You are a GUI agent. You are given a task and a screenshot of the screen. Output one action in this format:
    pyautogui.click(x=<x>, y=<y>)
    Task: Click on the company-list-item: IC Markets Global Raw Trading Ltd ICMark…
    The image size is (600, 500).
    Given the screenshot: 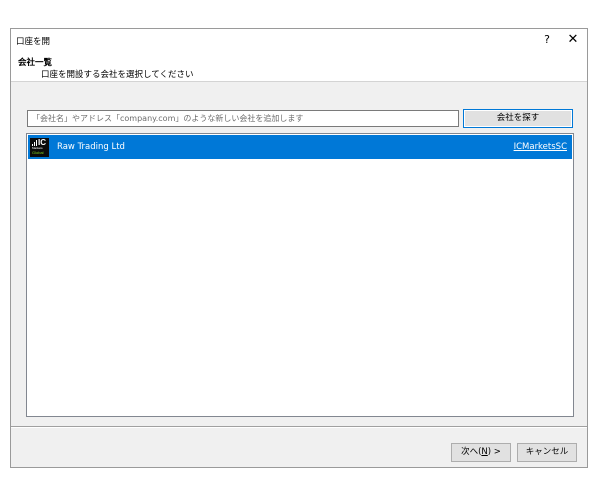 What is the action you would take?
    pyautogui.click(x=300, y=147)
    